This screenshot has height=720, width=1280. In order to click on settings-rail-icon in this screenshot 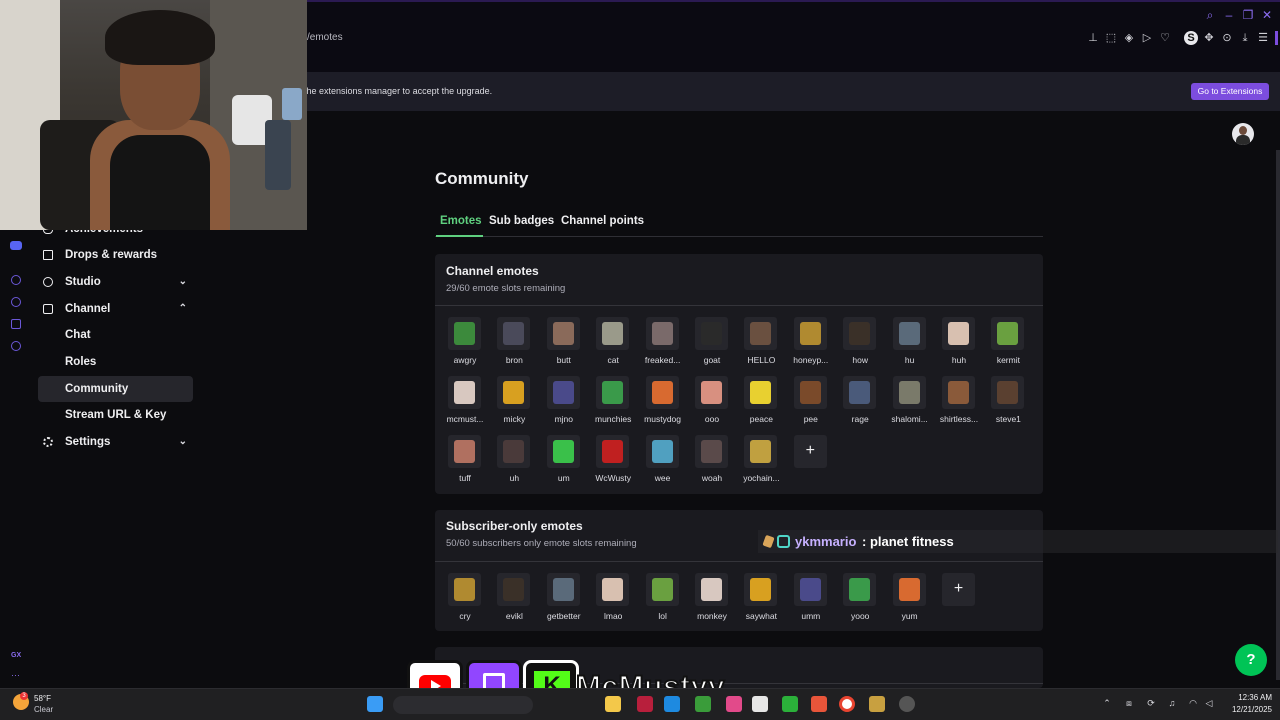, I will do `click(16, 346)`.